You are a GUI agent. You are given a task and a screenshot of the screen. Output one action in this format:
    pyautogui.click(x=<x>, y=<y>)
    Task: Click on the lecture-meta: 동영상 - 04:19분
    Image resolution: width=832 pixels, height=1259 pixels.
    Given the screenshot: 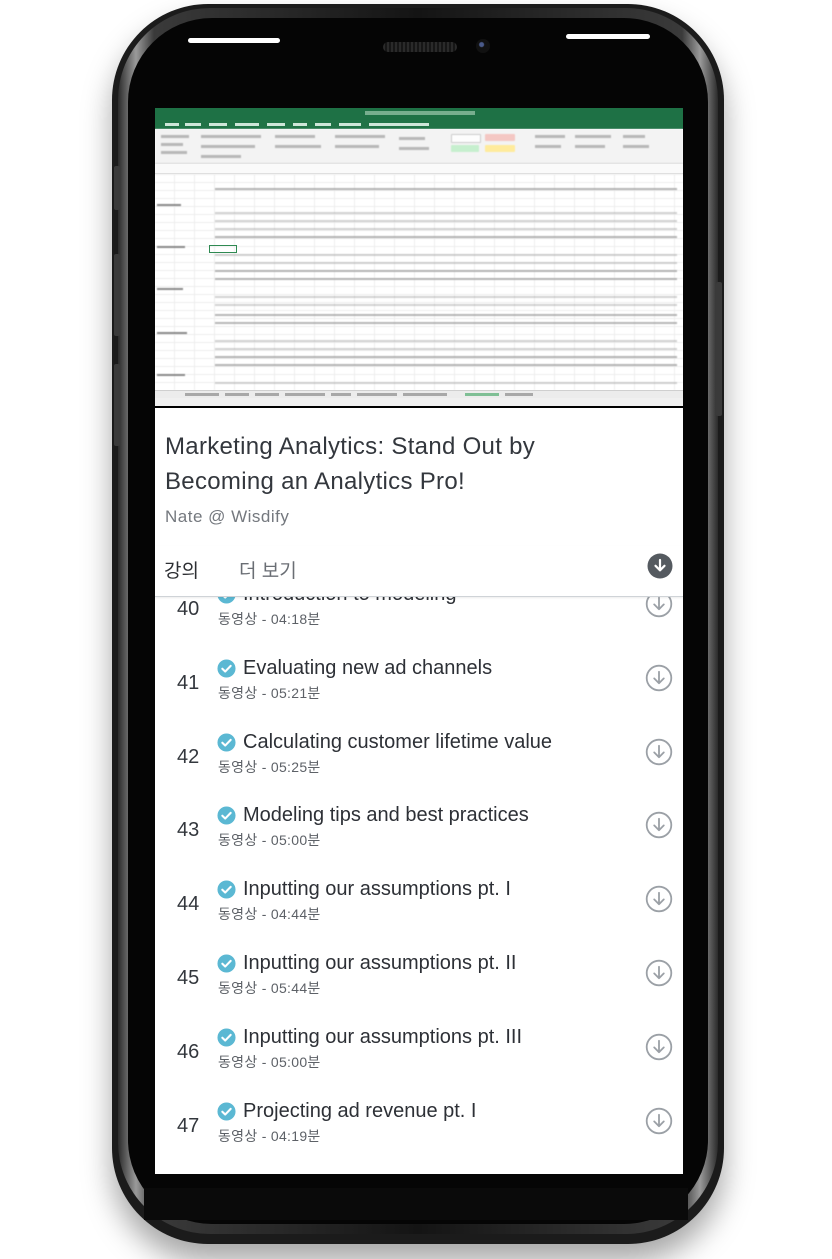 What is the action you would take?
    pyautogui.click(x=269, y=1136)
    